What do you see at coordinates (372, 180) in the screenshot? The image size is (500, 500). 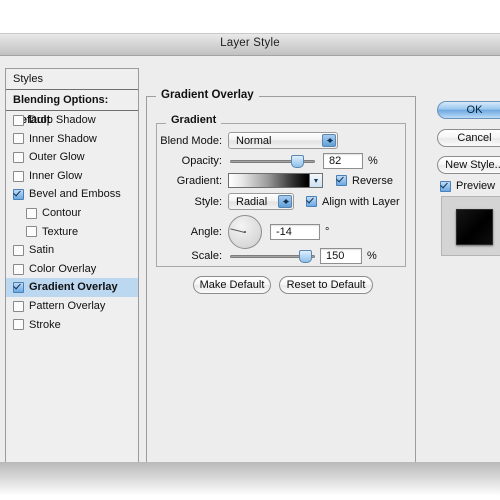 I see `reverse-label: Reverse` at bounding box center [372, 180].